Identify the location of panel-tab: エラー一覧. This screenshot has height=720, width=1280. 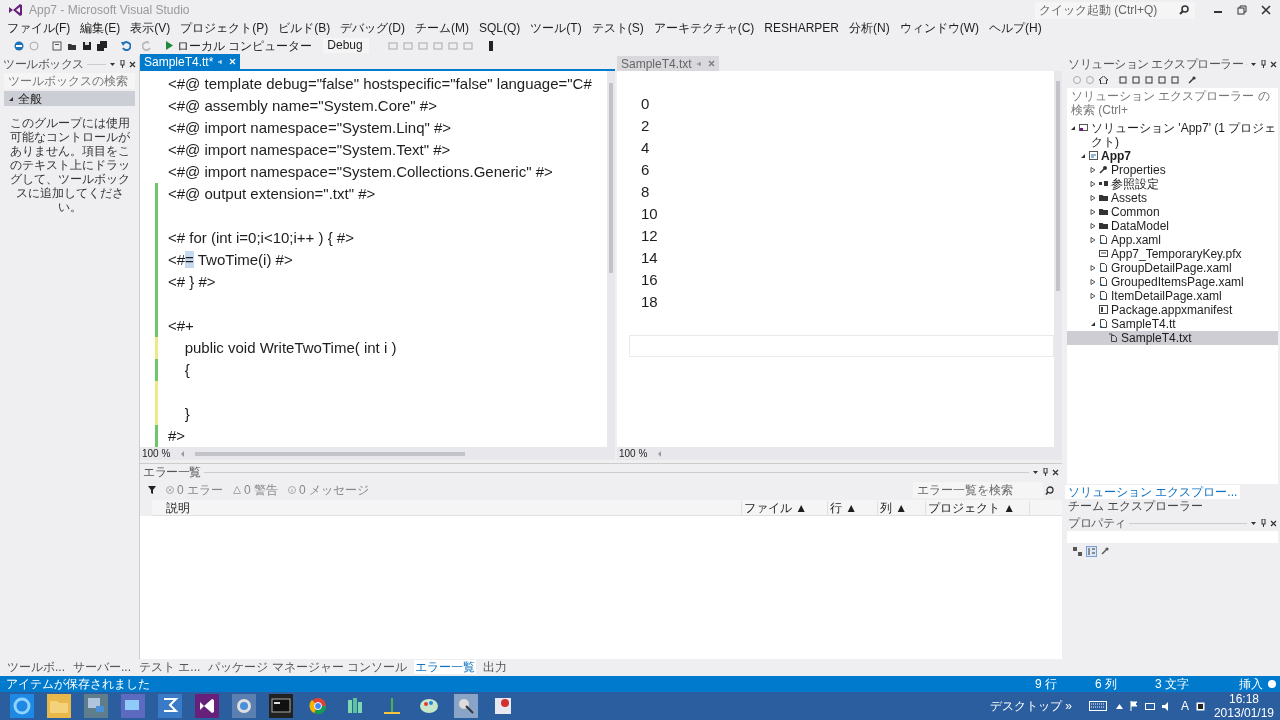
(445, 667).